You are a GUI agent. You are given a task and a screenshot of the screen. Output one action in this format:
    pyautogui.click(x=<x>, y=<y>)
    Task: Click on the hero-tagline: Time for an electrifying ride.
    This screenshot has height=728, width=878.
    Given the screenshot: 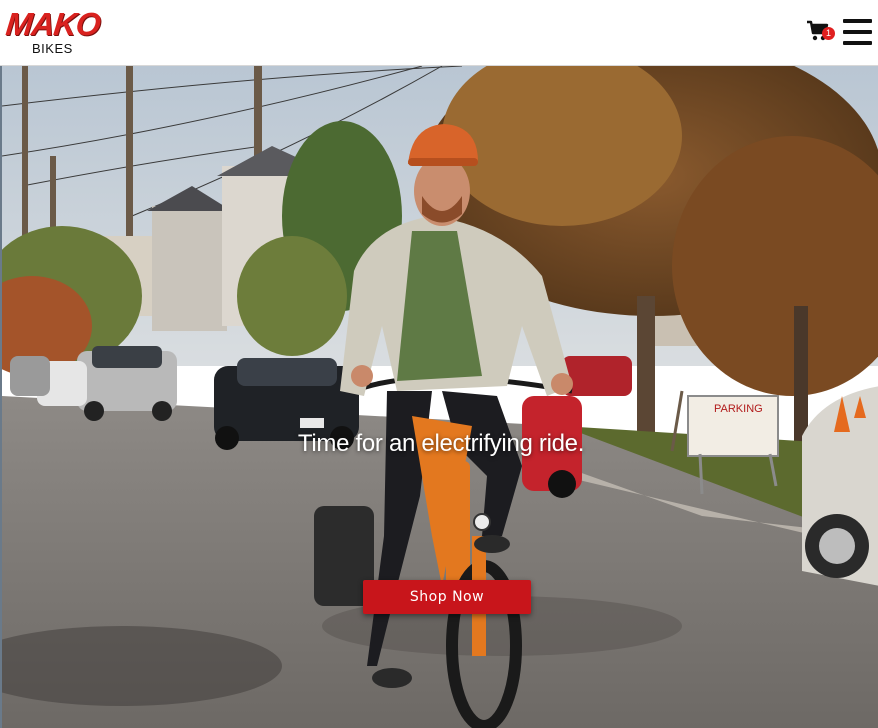 What is the action you would take?
    pyautogui.click(x=441, y=443)
    